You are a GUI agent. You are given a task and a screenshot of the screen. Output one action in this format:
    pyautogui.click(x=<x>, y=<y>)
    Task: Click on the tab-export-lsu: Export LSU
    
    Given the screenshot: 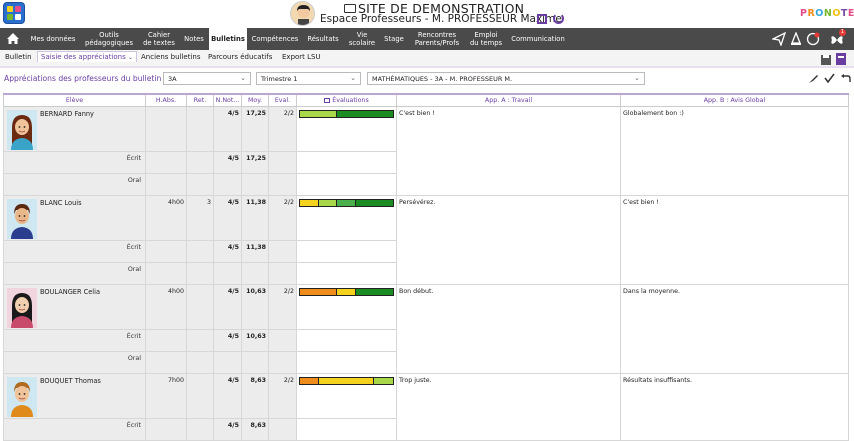 What is the action you would take?
    pyautogui.click(x=301, y=57)
    